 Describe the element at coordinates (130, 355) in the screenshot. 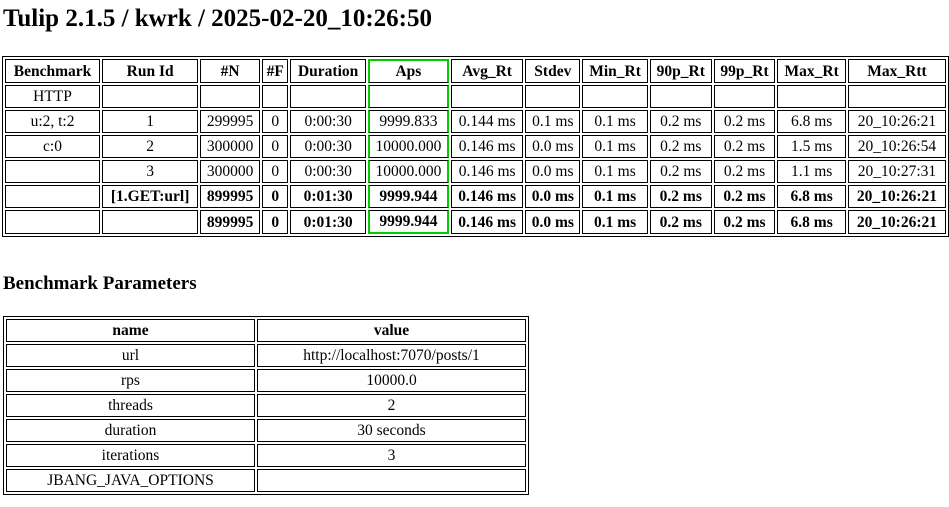

I see `param-name: url` at that location.